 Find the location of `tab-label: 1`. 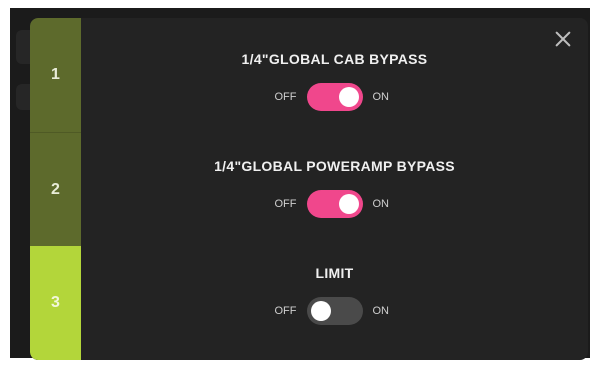

tab-label: 1 is located at coordinates (55, 74).